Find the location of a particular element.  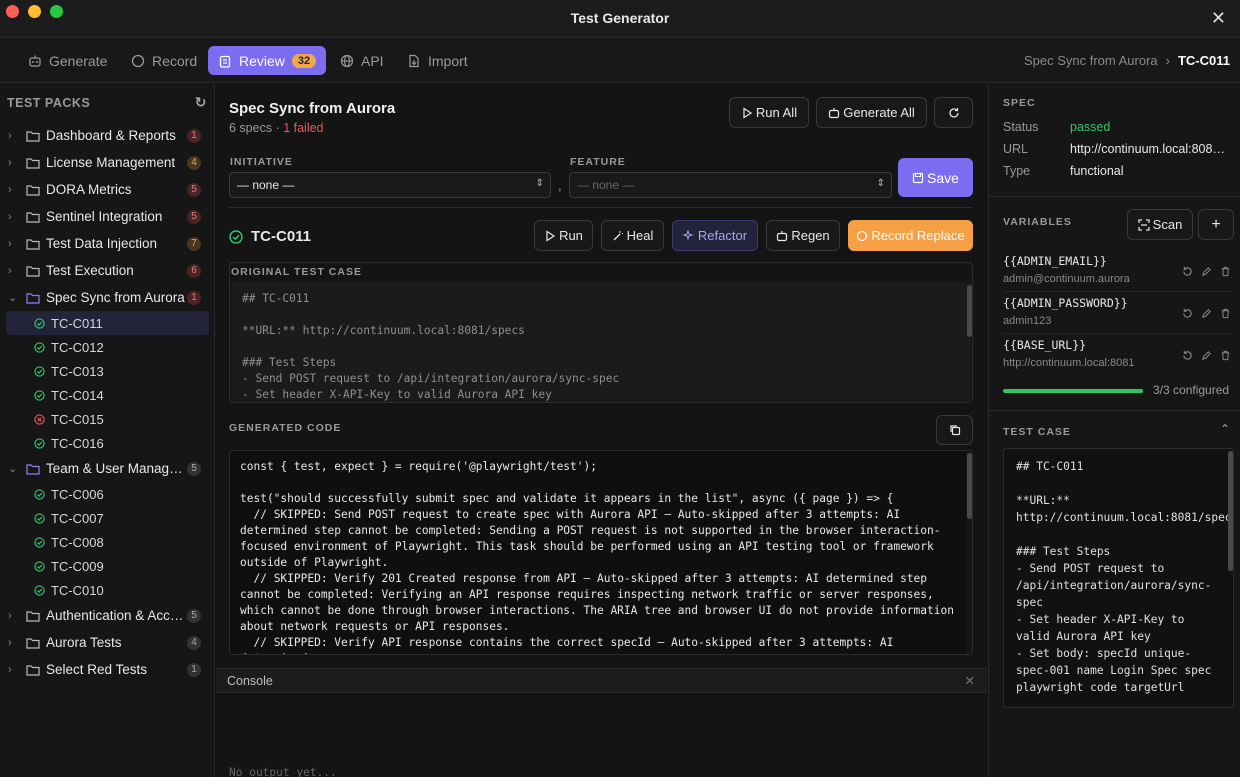

save-button: Save is located at coordinates (935, 177).